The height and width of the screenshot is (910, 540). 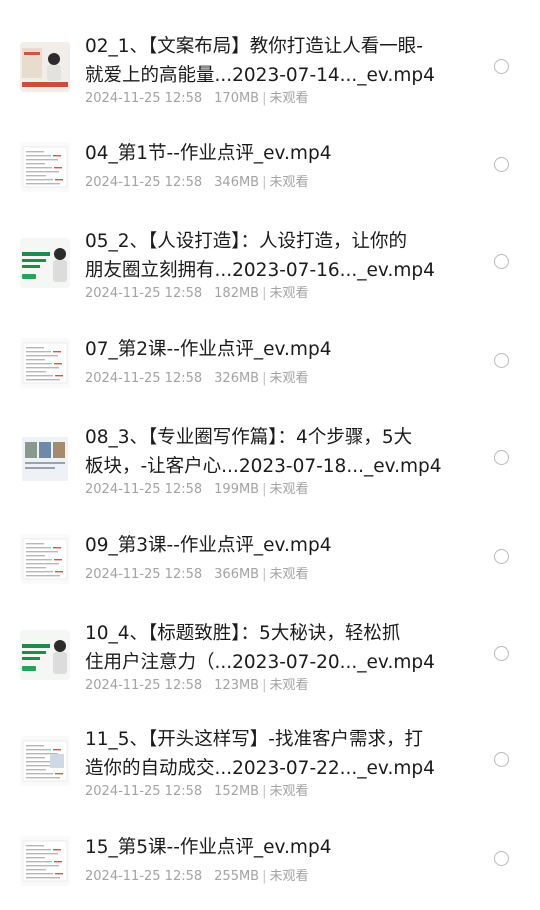 What do you see at coordinates (237, 791) in the screenshot?
I see `video-size: 152MB` at bounding box center [237, 791].